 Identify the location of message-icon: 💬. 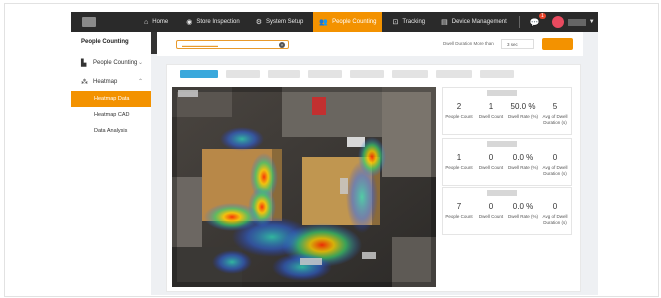
(534, 22).